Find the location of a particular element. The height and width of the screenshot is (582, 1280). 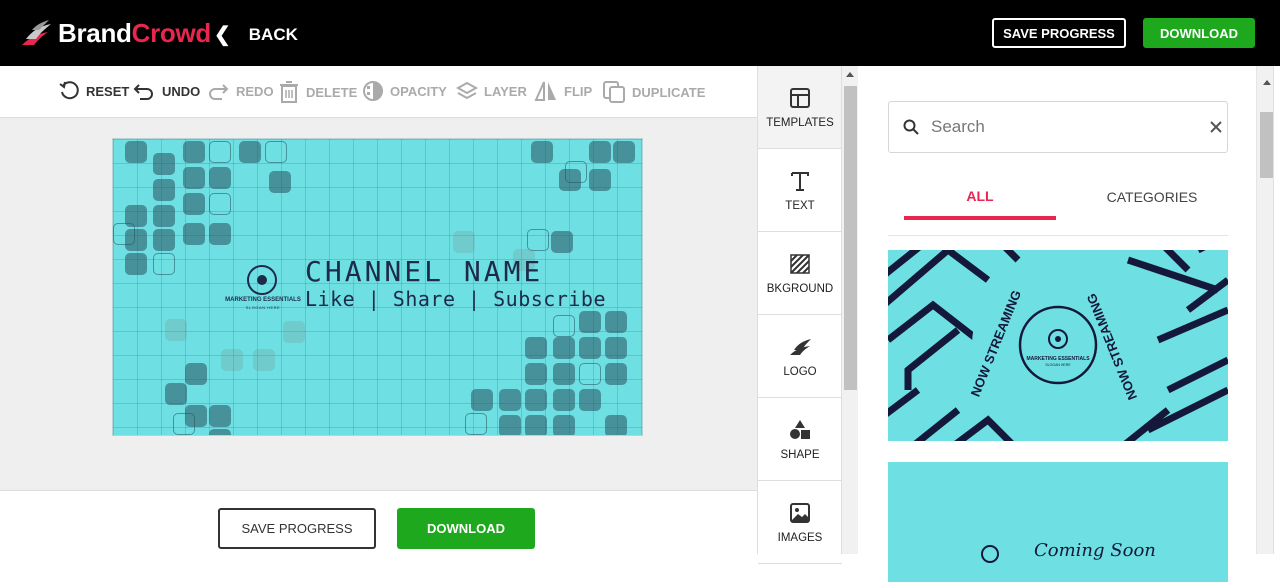

template-thumbnail-2: Coming Soon is located at coordinates (1058, 522).